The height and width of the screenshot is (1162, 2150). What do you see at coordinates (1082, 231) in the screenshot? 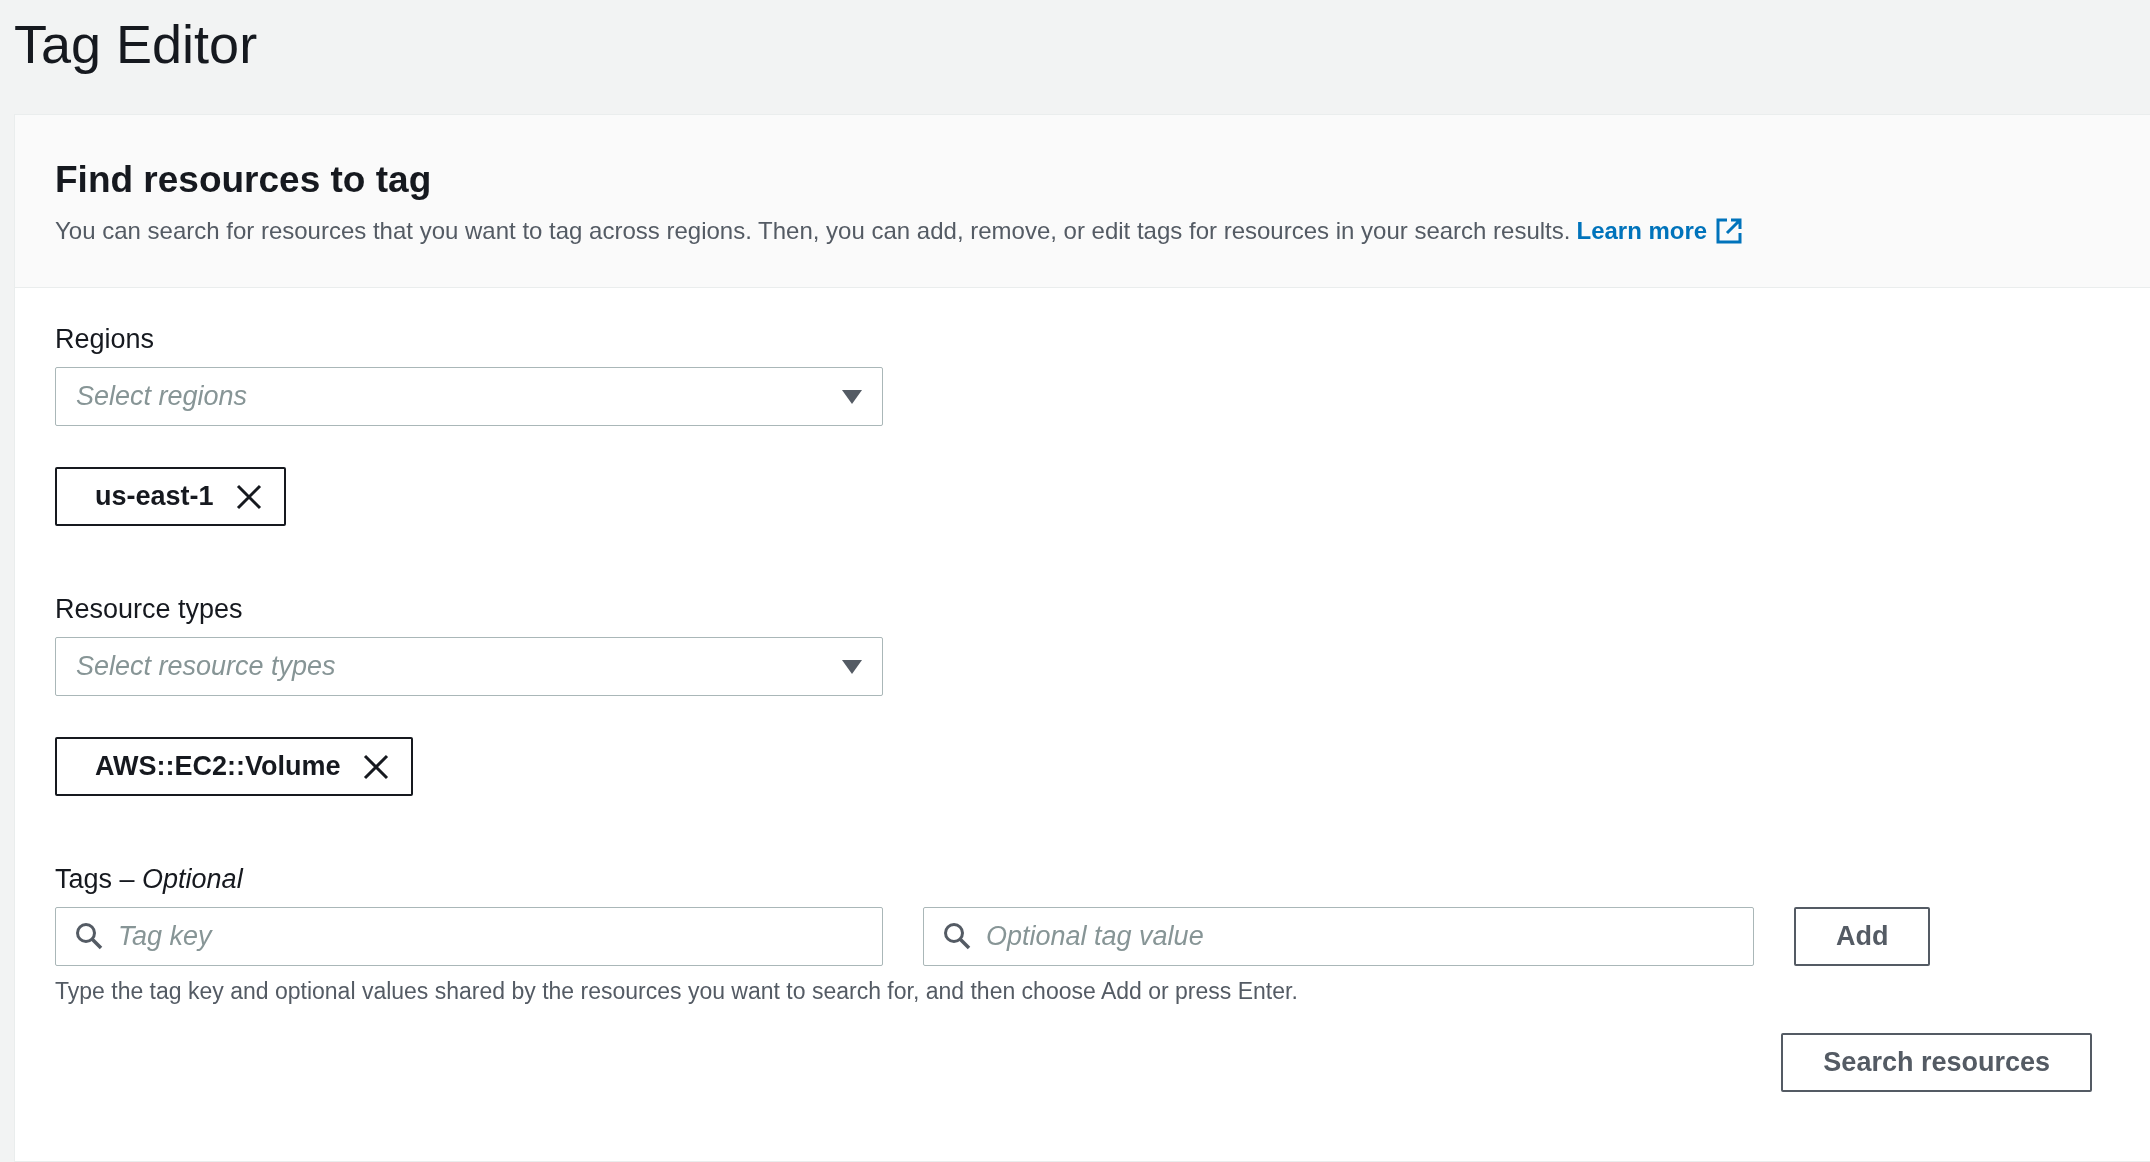
I see `panel-description: You can search for resources that you want to tag across regions. Then, you can add, remove, or edit tags for resources in your search results. Learn more` at bounding box center [1082, 231].